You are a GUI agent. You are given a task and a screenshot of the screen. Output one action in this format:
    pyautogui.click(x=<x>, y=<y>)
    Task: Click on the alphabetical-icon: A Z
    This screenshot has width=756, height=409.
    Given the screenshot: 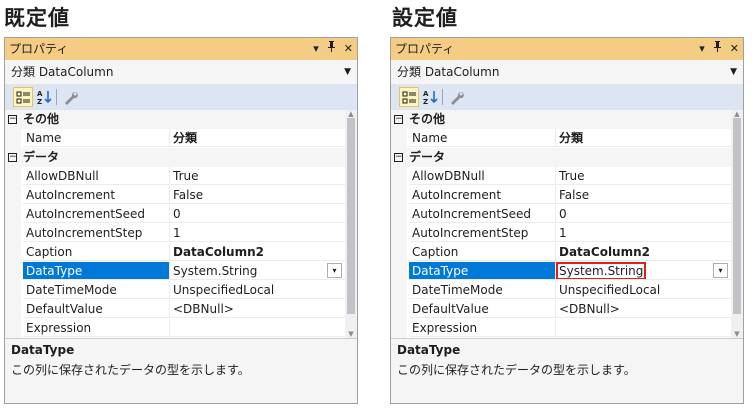 What is the action you would take?
    pyautogui.click(x=430, y=97)
    